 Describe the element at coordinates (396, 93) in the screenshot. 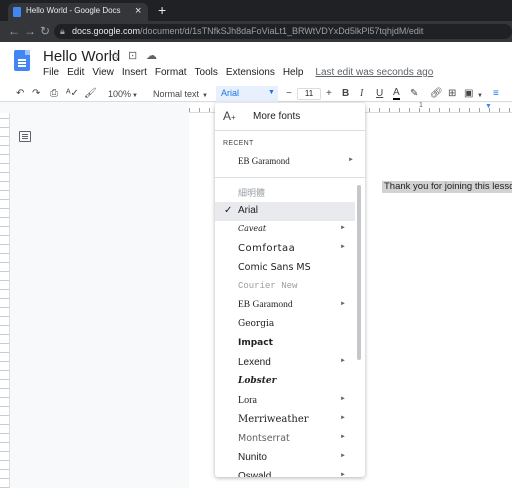

I see `text-color-button: A` at that location.